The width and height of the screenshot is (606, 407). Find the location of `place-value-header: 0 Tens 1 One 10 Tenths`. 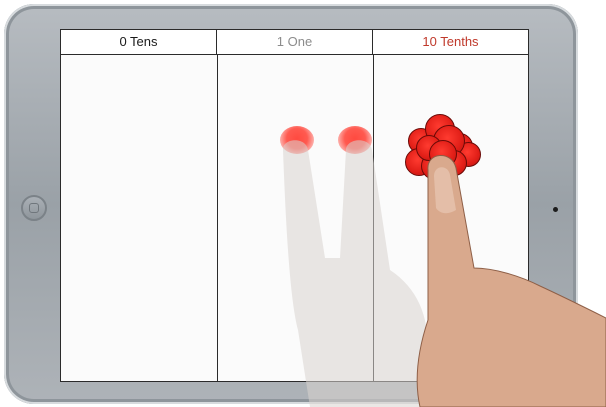

place-value-header: 0 Tens 1 One 10 Tenths is located at coordinates (294, 42).